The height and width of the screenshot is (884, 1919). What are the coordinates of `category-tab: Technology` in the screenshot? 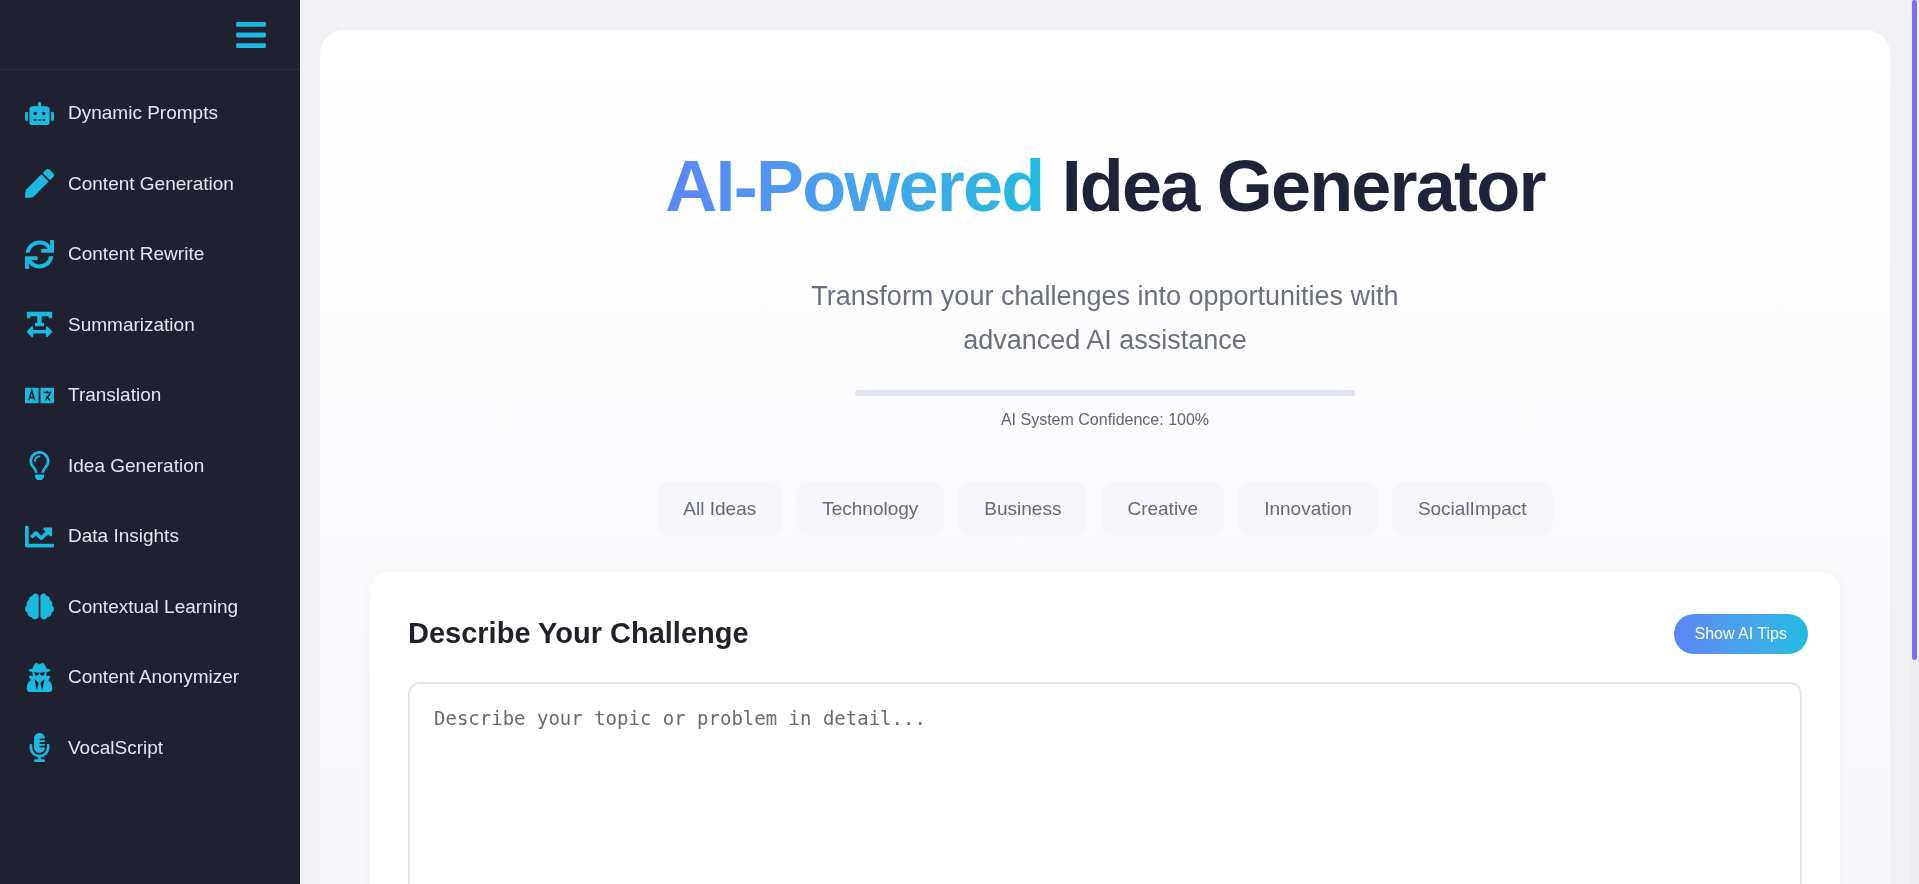 It's located at (870, 509).